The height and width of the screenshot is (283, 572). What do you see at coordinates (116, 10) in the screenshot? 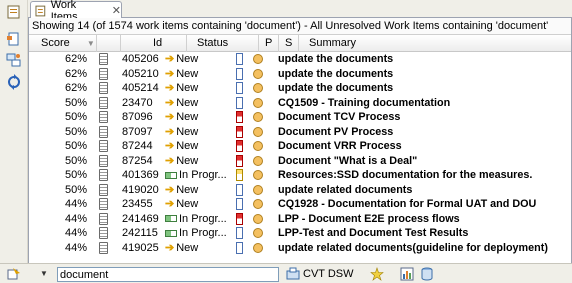
I see `close-icon: ✕` at bounding box center [116, 10].